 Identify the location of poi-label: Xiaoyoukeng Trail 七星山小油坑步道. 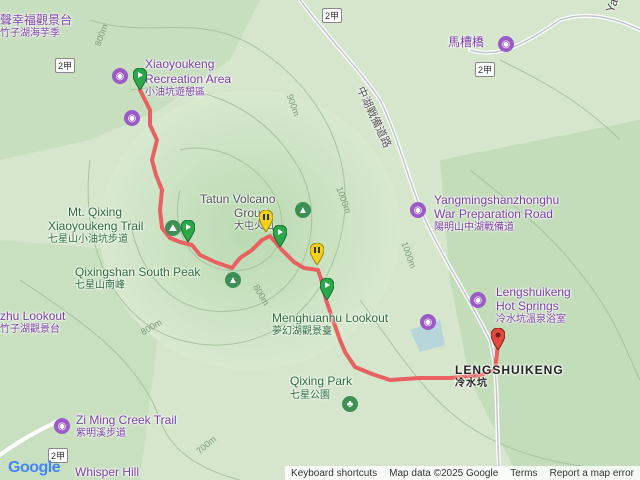
(95, 232).